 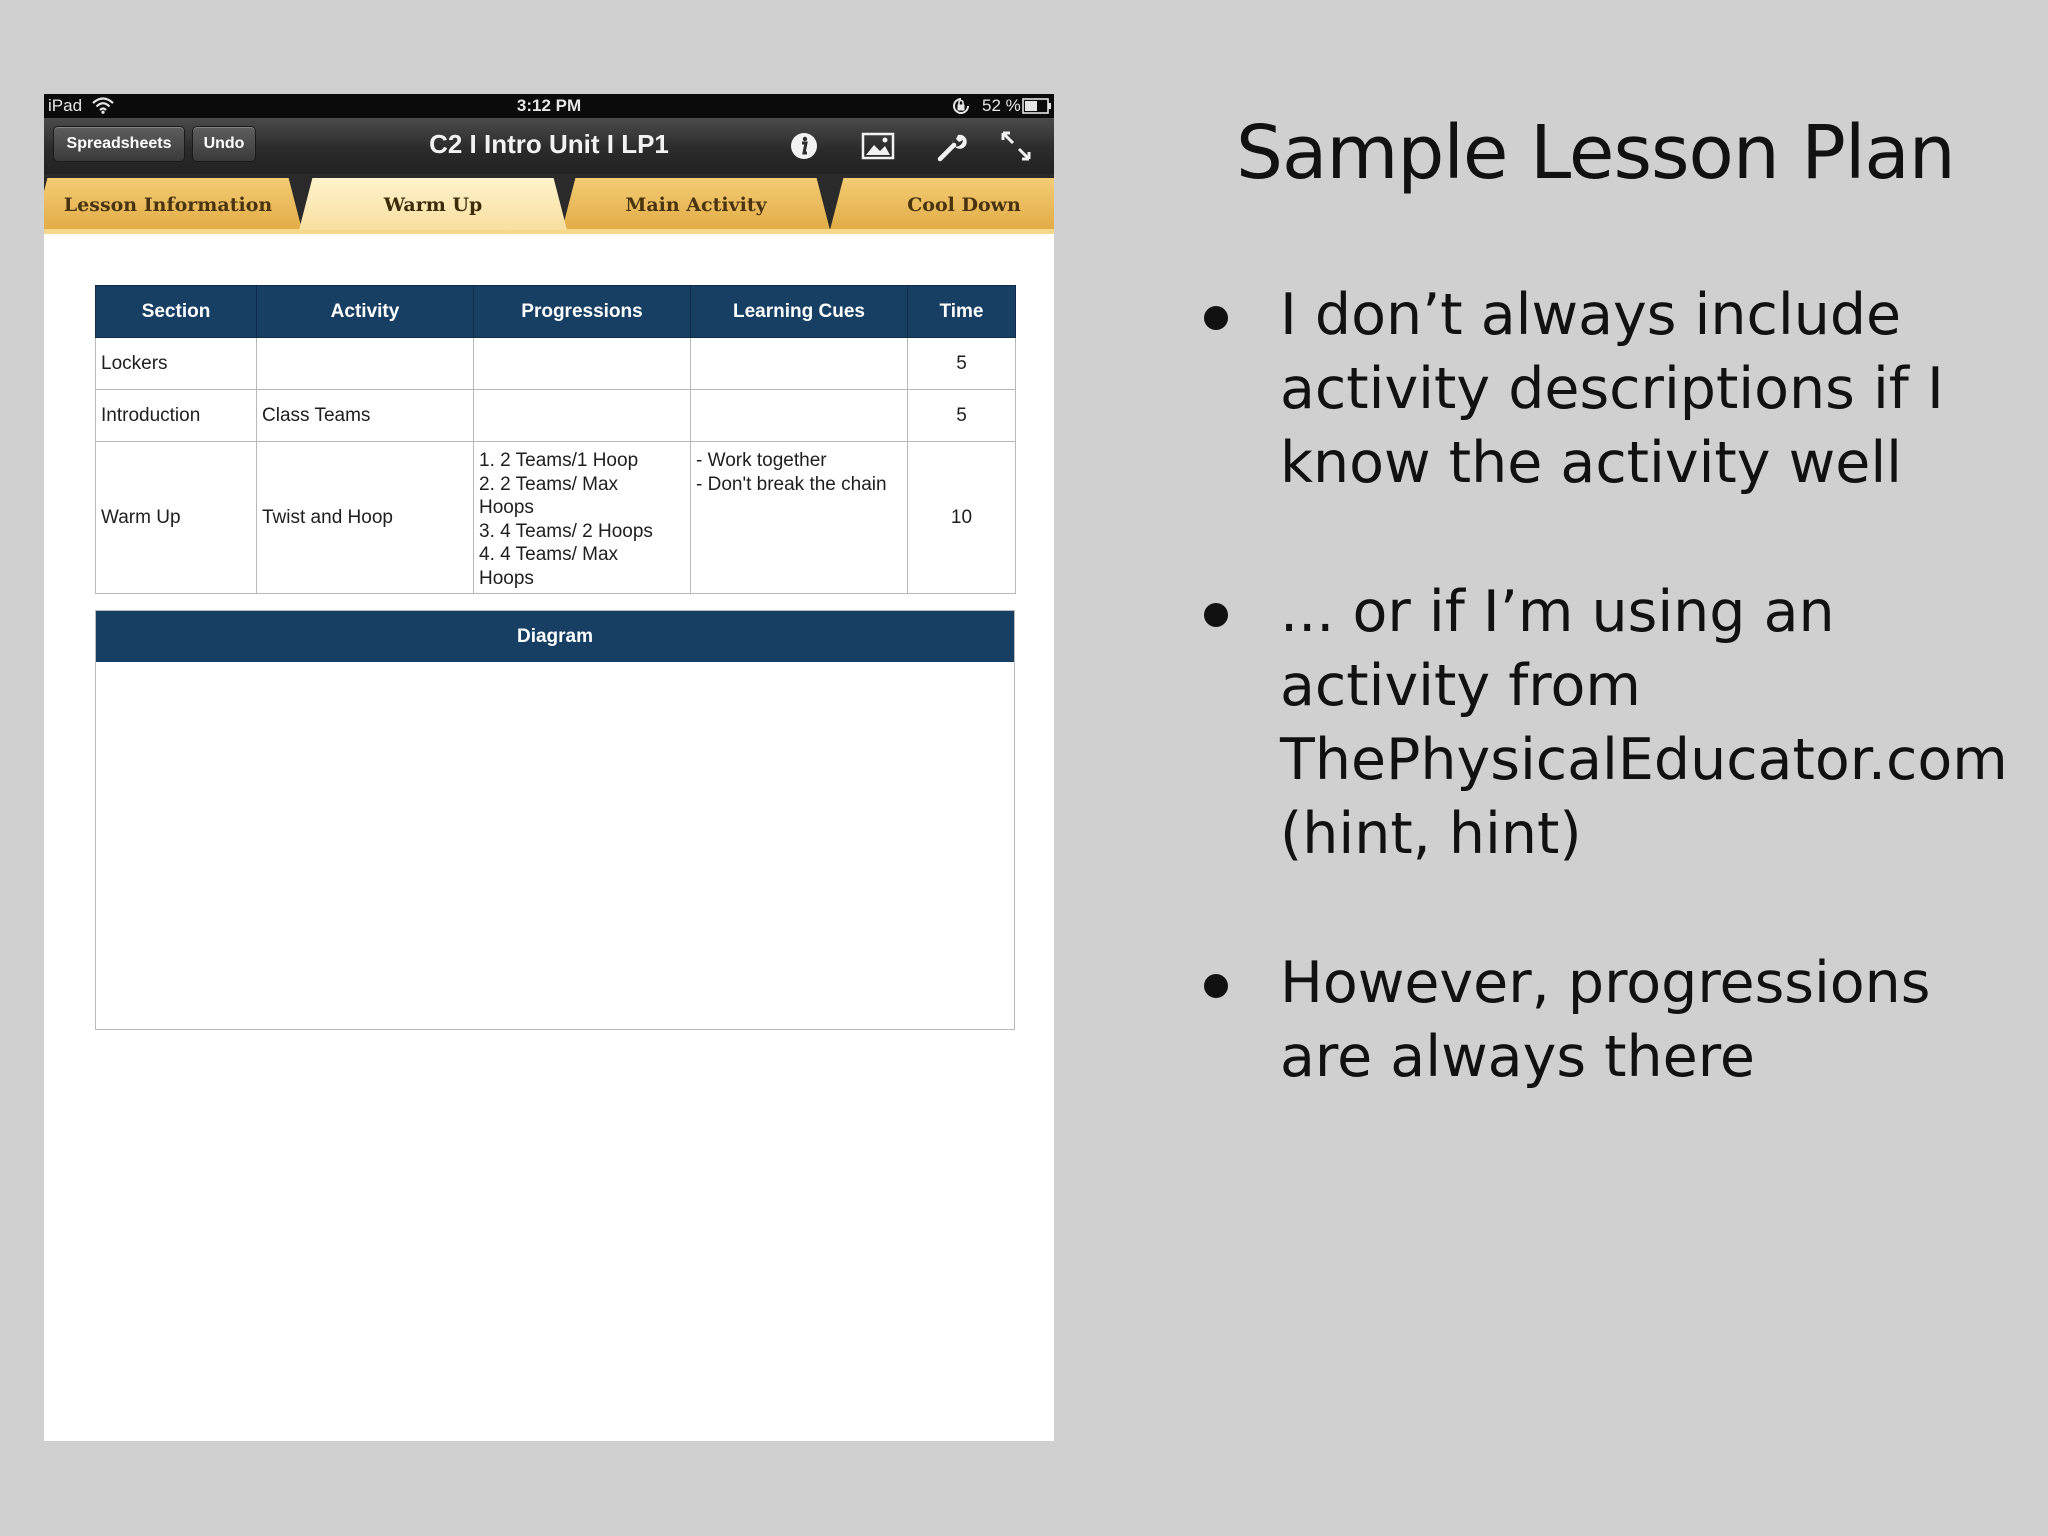 I want to click on slide-bullet: However, progressions are always there, so click(x=1604, y=1020).